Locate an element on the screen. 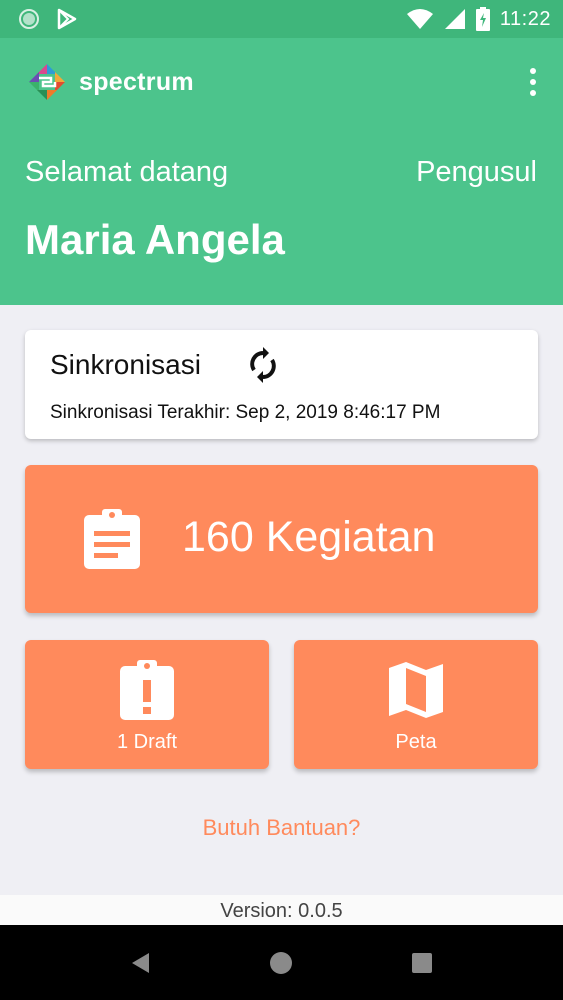  sync-title: Sinkronisasi is located at coordinates (125, 364).